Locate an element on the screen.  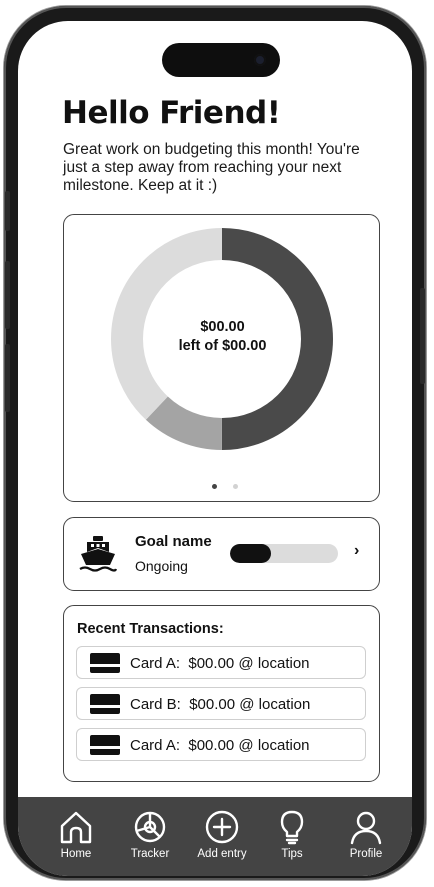
tab-home: Home is located at coordinates (76, 834).